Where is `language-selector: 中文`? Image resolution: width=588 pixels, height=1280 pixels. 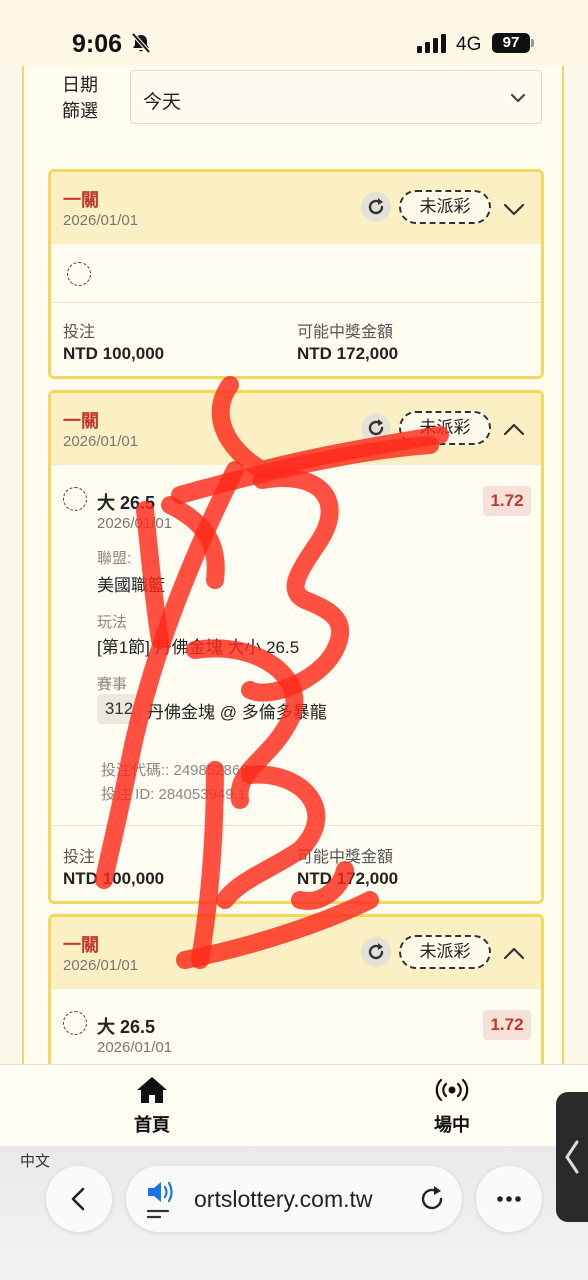 language-selector: 中文 is located at coordinates (35, 1160).